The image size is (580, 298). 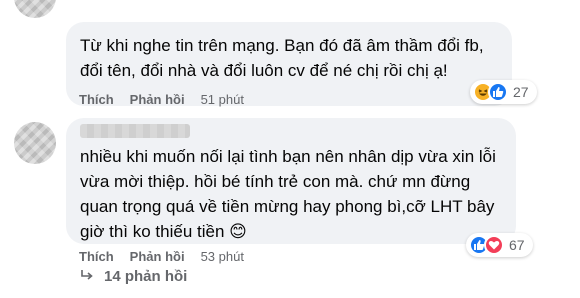 I want to click on view-replies-link: 14 phản hồi, so click(x=133, y=276).